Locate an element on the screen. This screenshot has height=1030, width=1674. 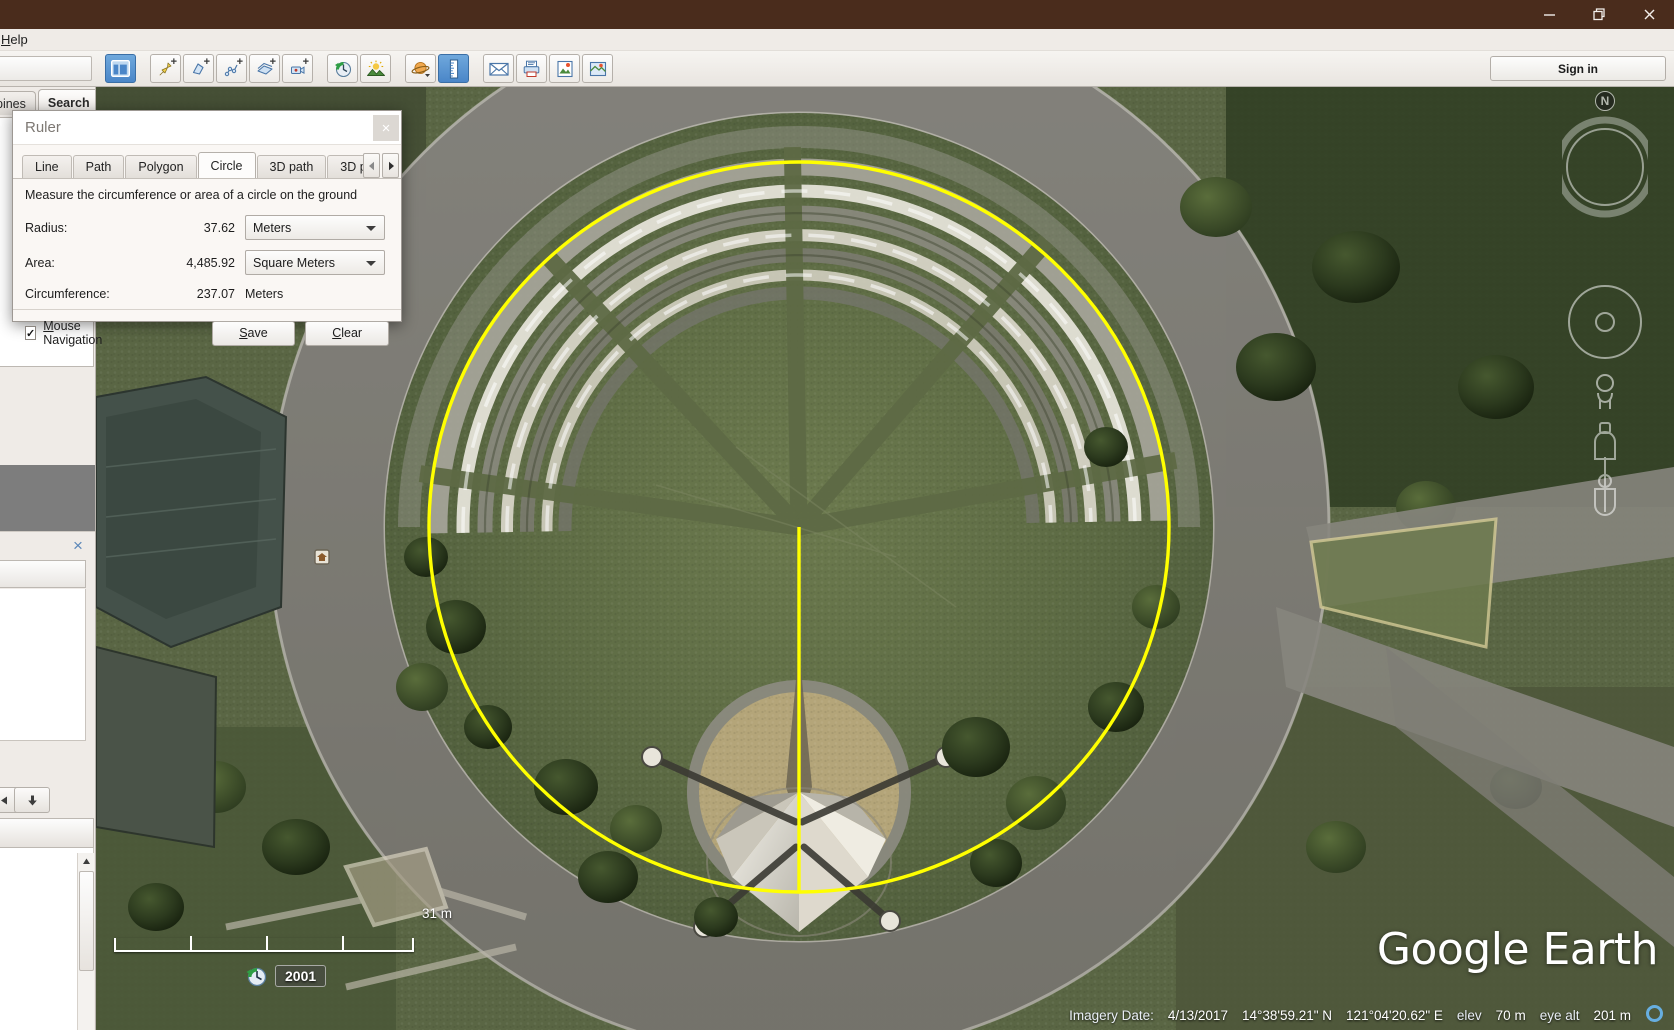
scroll-up-button is located at coordinates (86, 861).